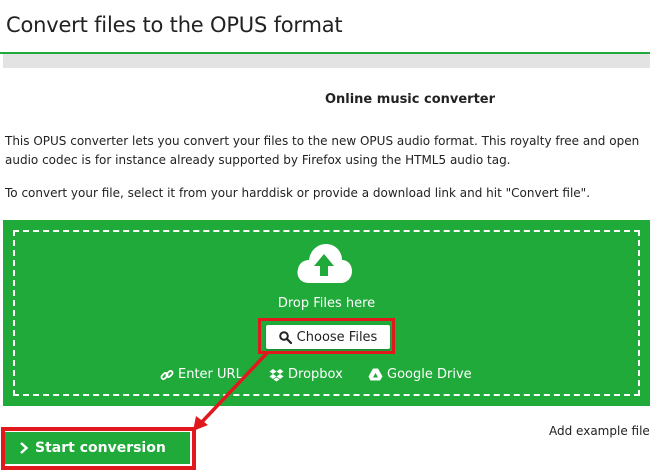  I want to click on google-drive-link: Google Drive, so click(420, 374).